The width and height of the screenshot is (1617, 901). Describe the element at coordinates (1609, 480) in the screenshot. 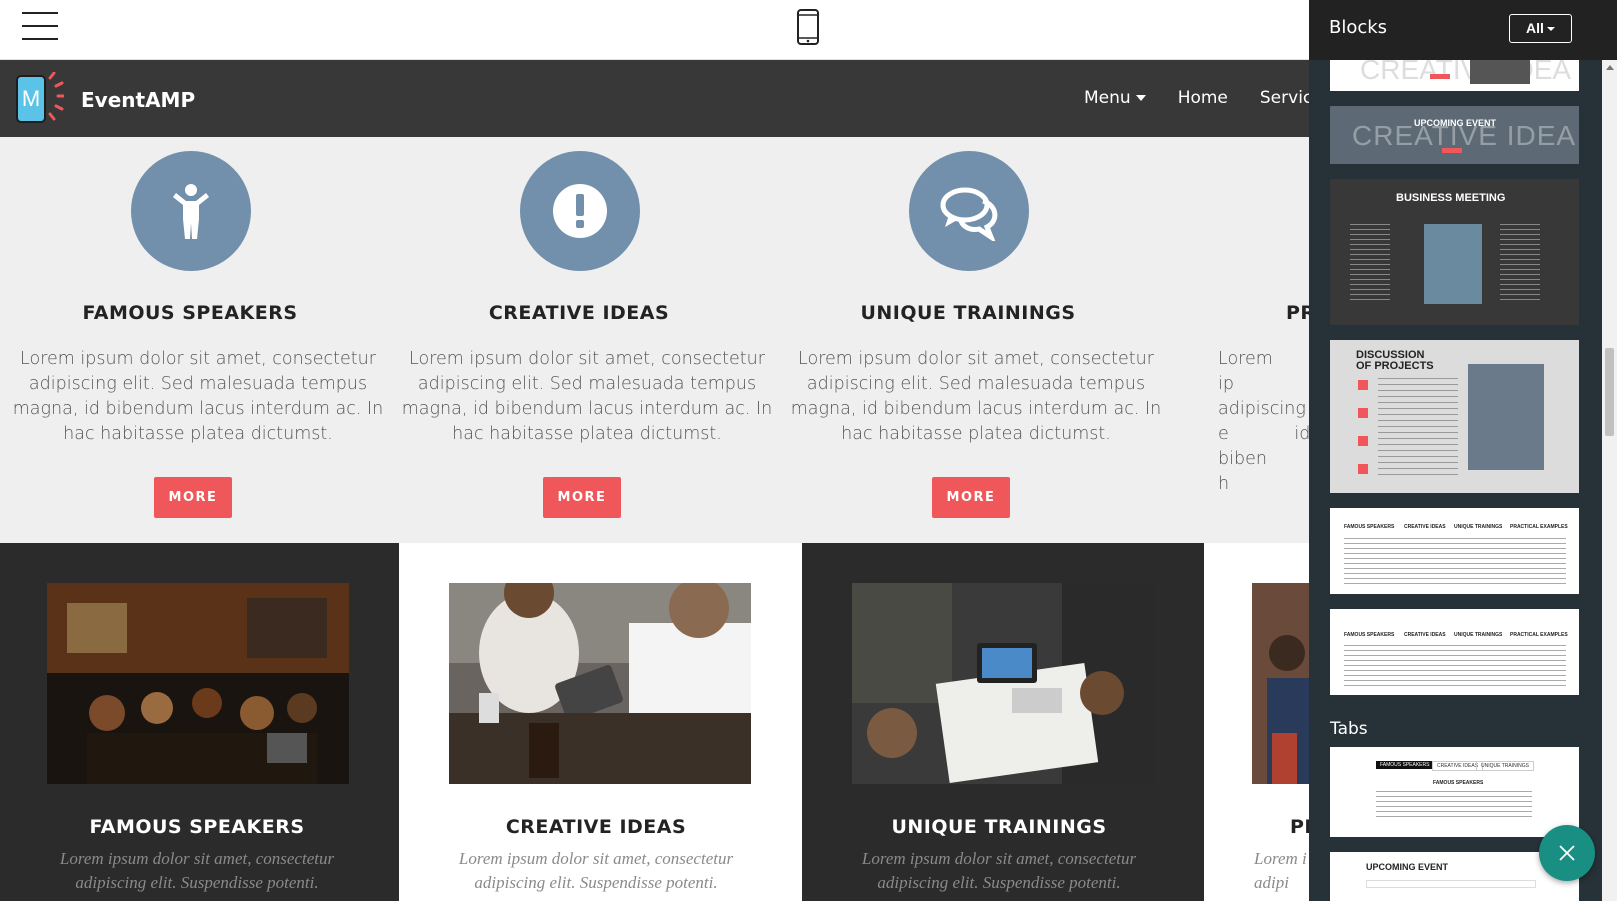

I see `panel-scrollbar` at that location.